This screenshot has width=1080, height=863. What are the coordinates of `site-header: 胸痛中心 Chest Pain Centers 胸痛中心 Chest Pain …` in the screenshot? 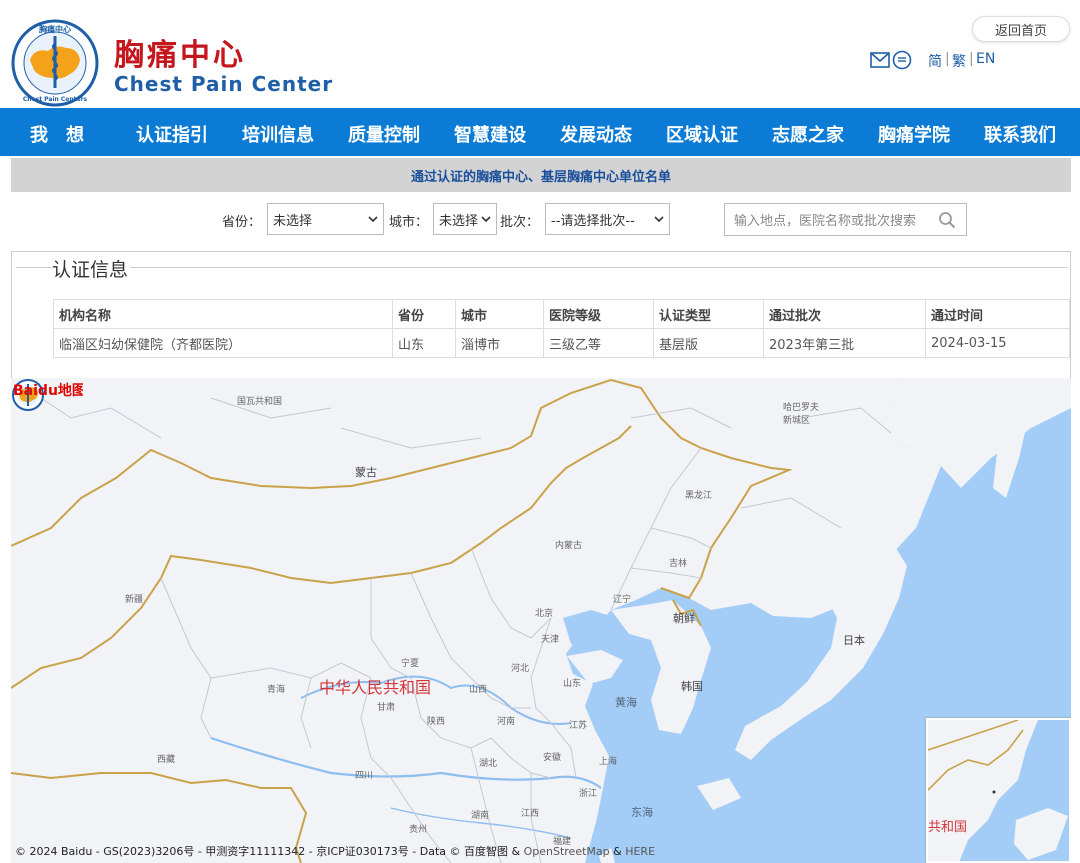 It's located at (540, 54).